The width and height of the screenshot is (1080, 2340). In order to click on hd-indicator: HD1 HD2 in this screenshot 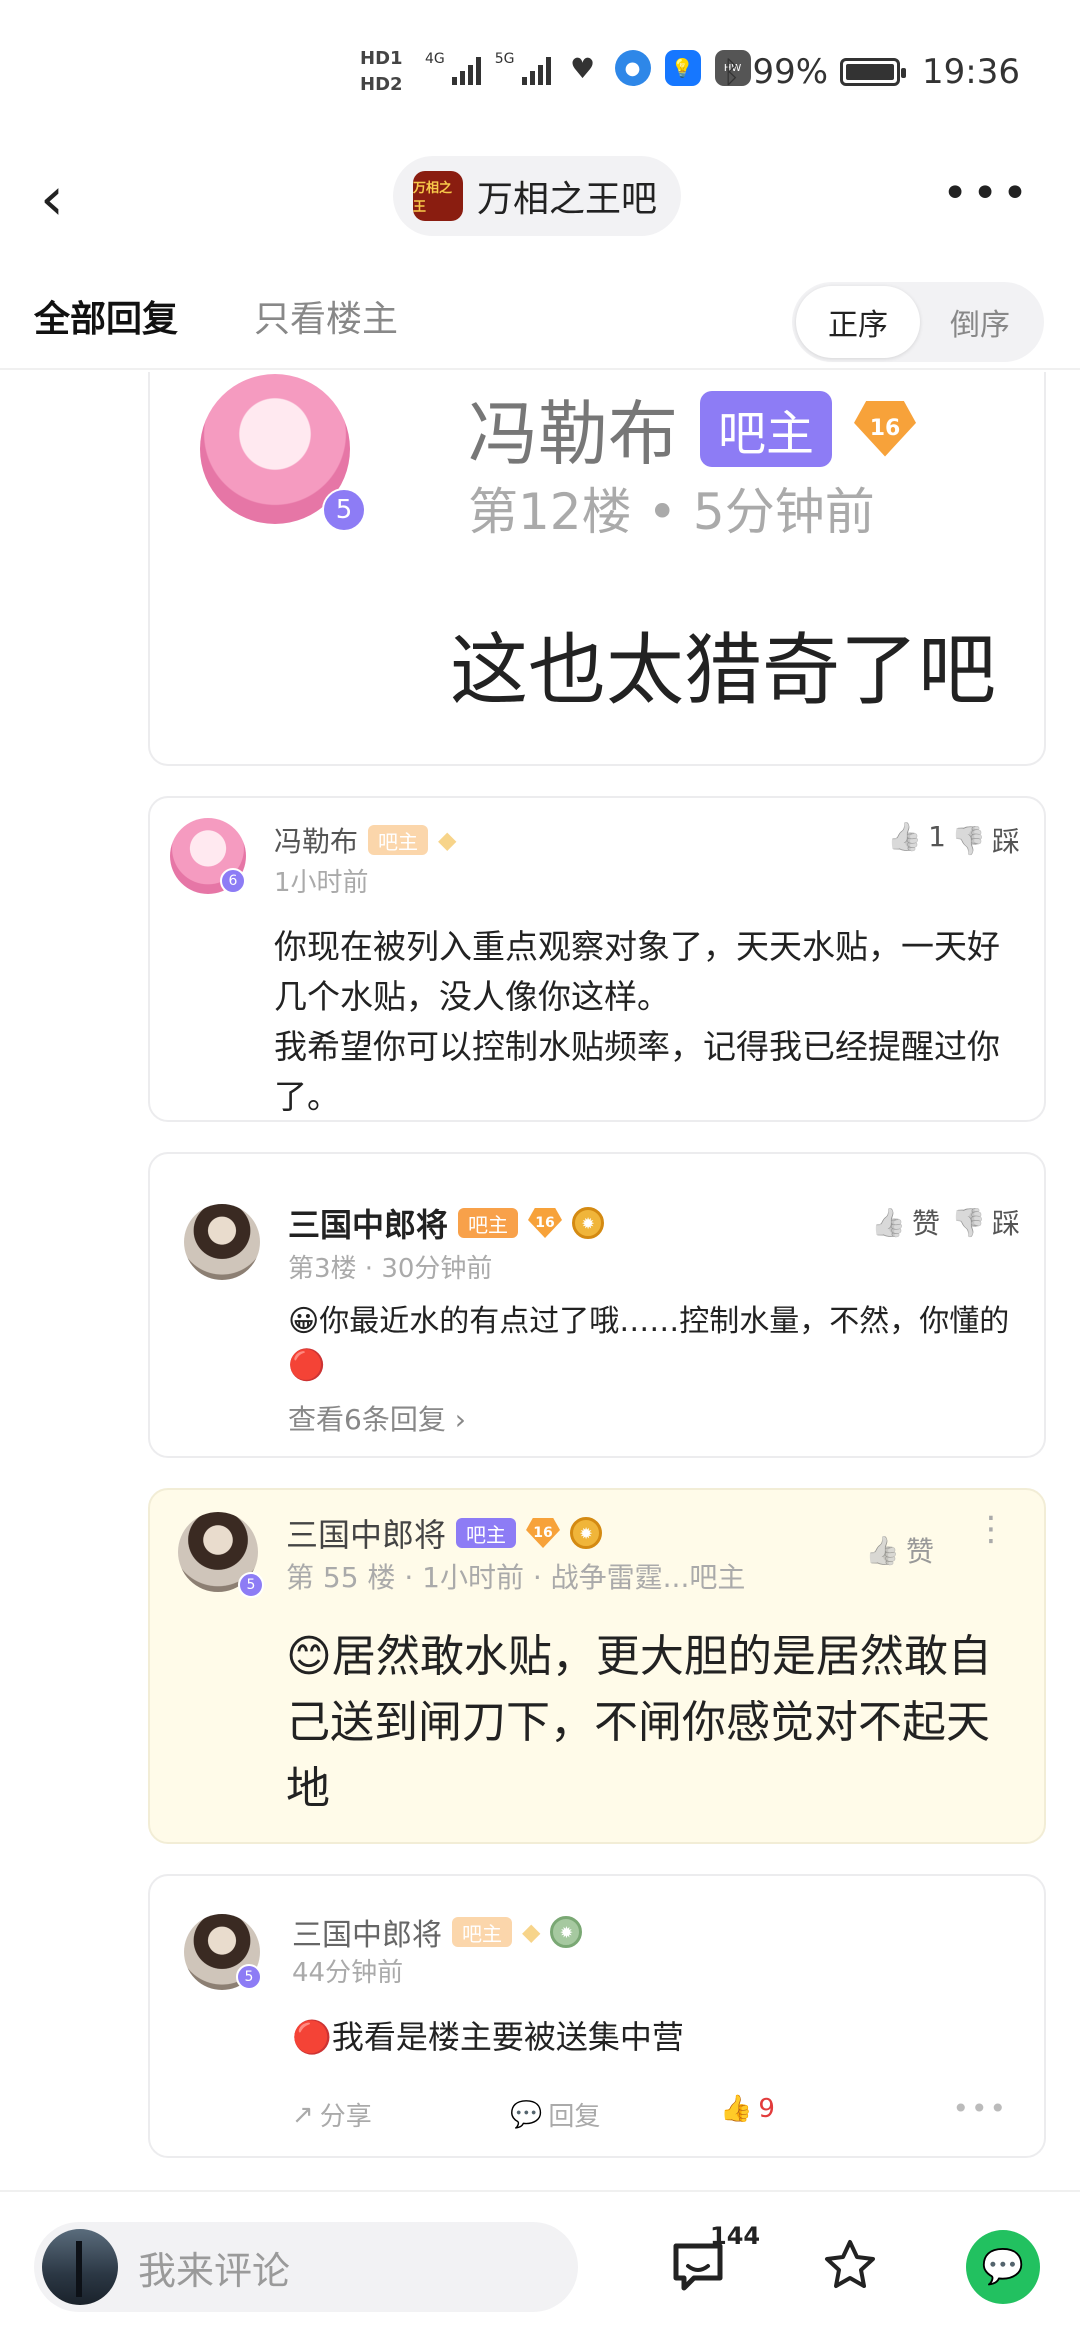, I will do `click(381, 72)`.